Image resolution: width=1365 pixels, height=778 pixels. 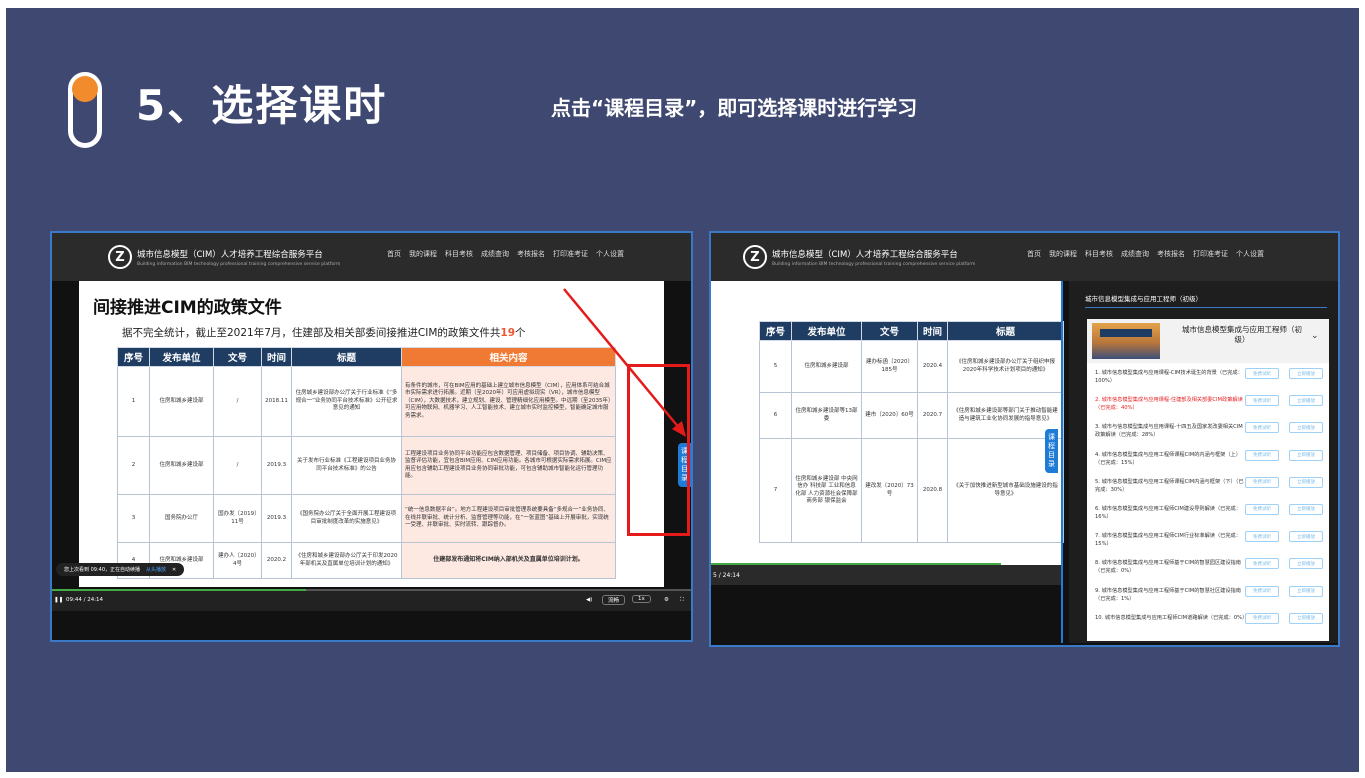 I want to click on table-cell: 2020.2, so click(x=276, y=560).